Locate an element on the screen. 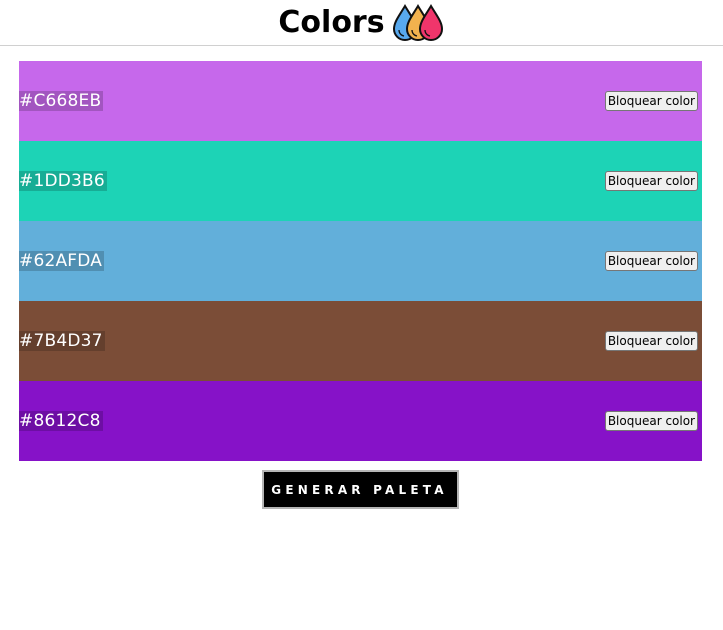  color-swatch: #7B4D37 Bloquear color is located at coordinates (360, 341).